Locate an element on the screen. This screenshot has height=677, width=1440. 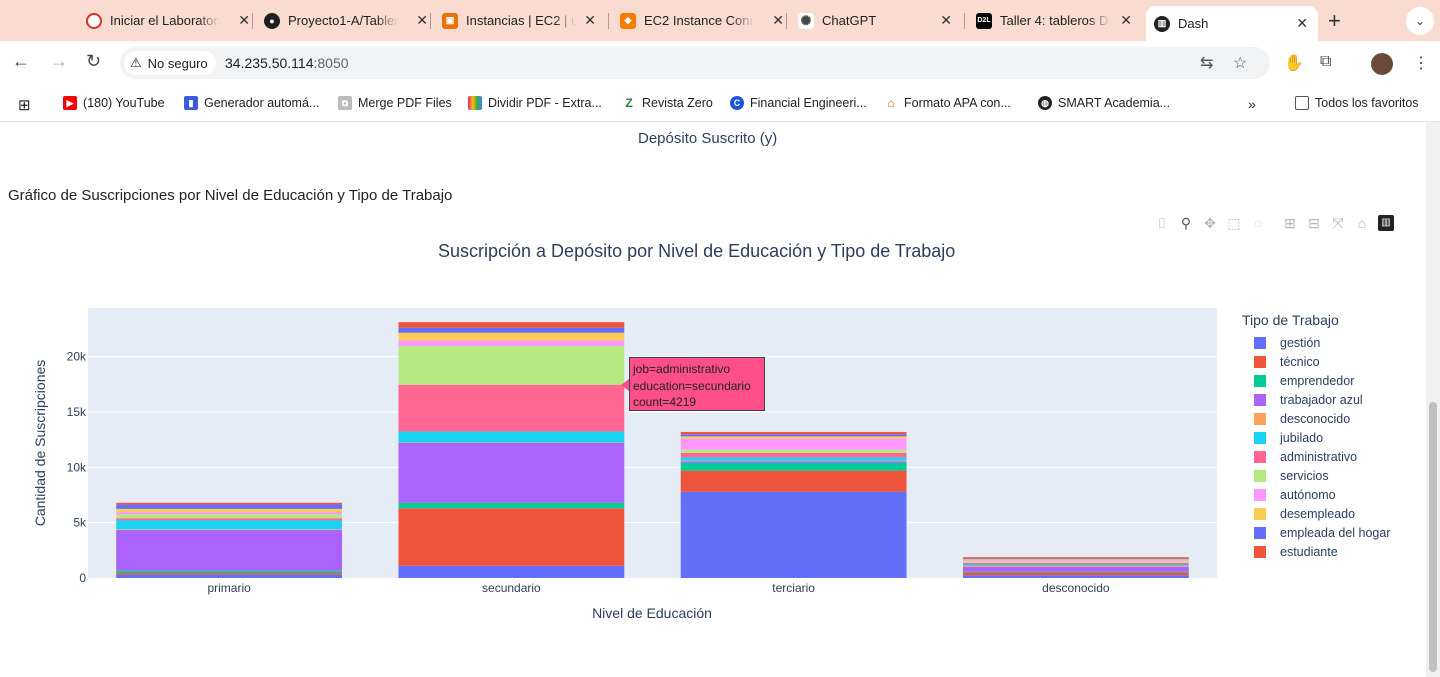
legend-item: trabajador azul is located at coordinates (1316, 399).